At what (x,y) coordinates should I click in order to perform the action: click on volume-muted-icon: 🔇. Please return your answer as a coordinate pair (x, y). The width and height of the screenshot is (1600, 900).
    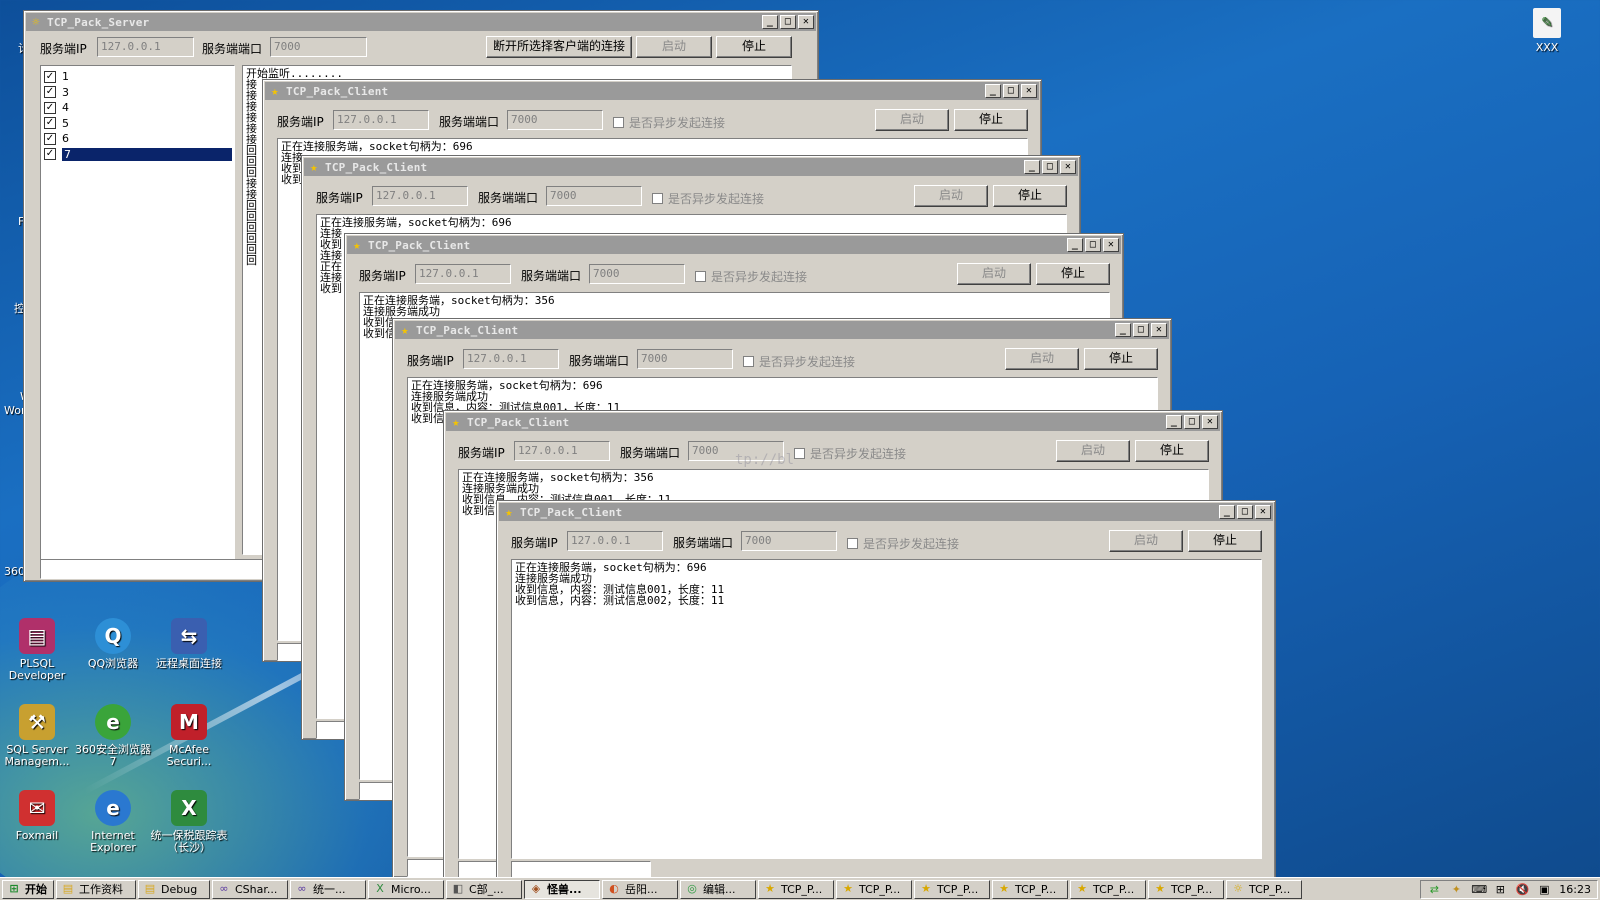
    Looking at the image, I should click on (1522, 890).